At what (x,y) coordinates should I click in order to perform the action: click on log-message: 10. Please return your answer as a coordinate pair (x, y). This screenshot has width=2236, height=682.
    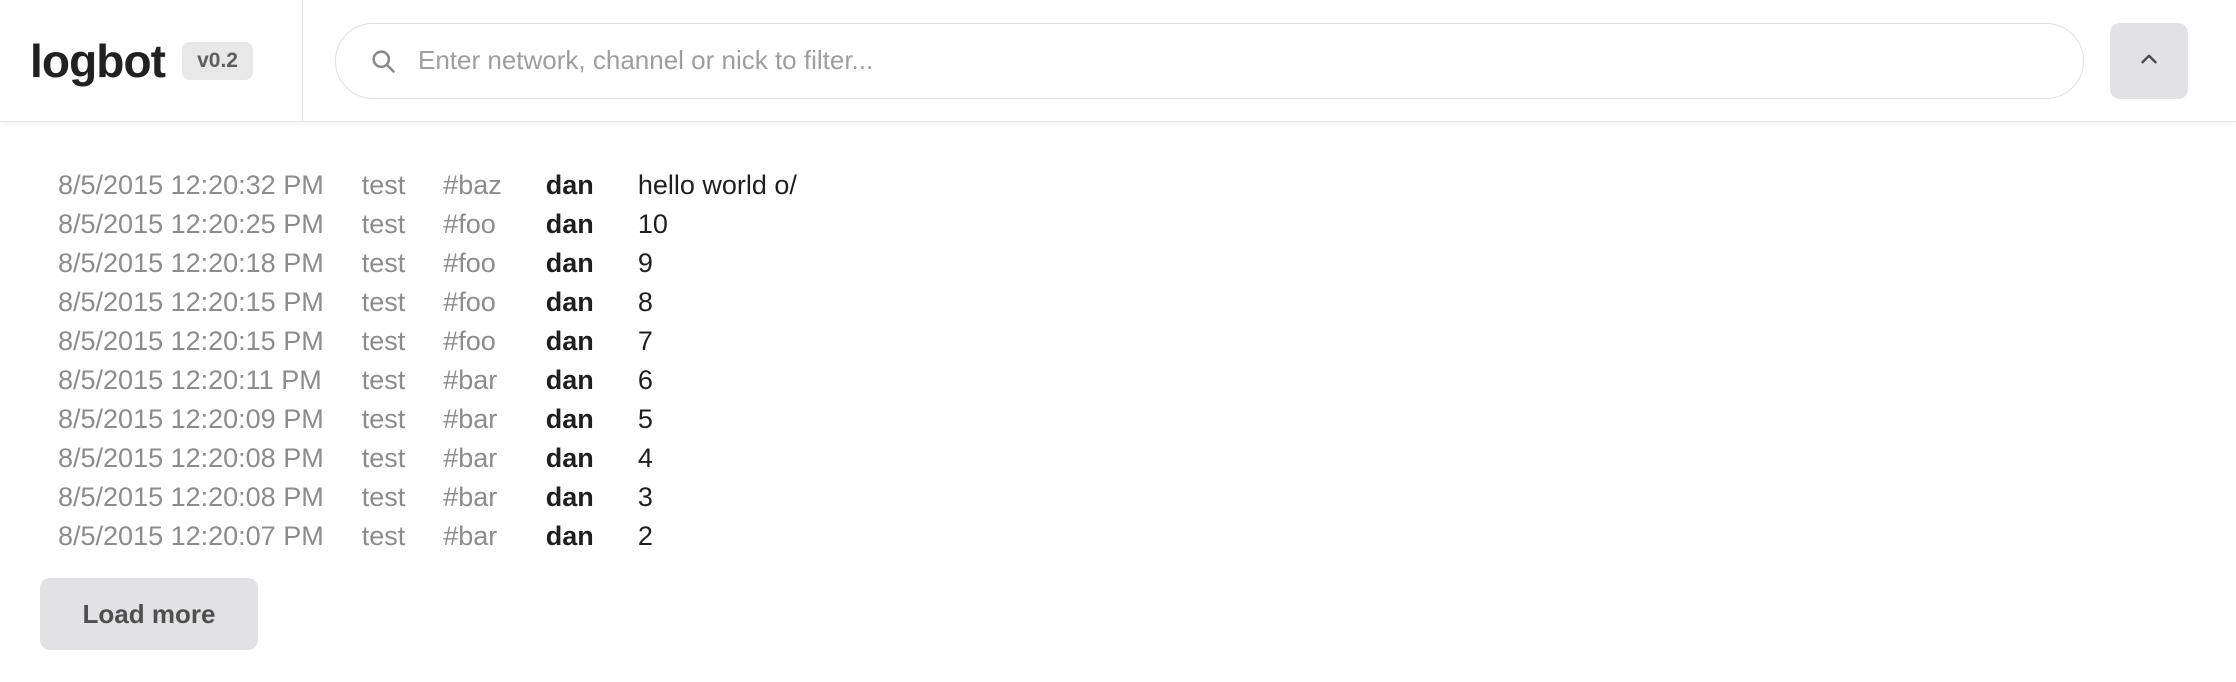
    Looking at the image, I should click on (652, 224).